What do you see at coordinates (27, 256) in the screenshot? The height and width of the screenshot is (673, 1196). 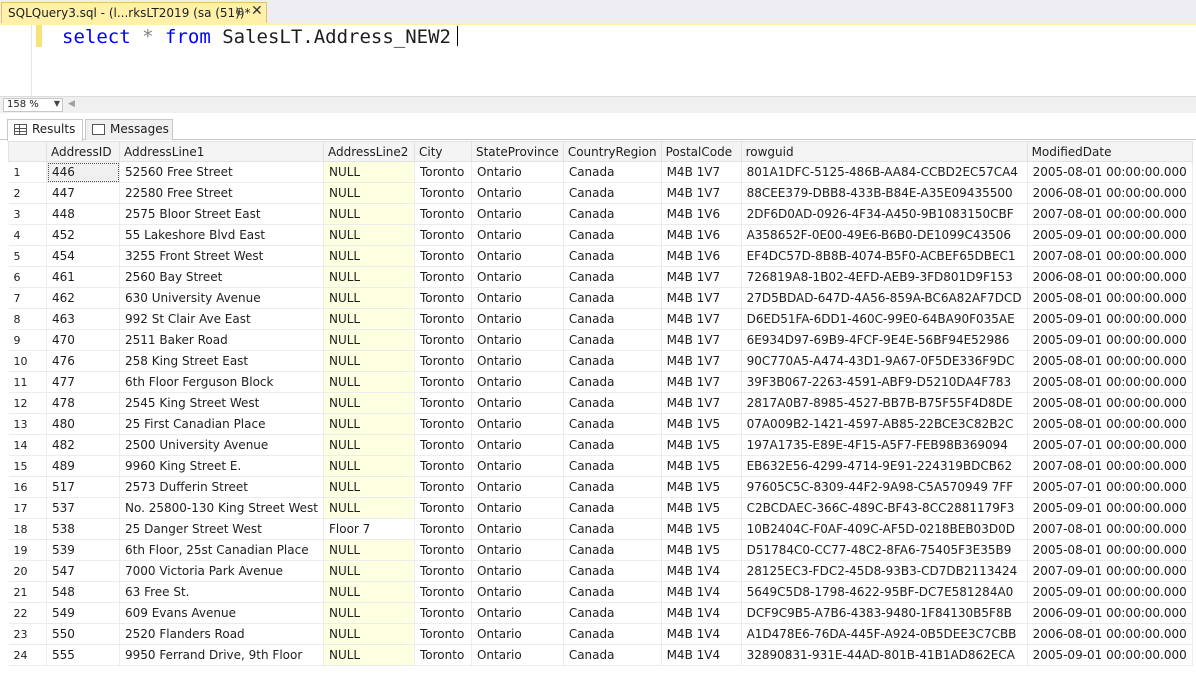 I see `row-number: 5` at bounding box center [27, 256].